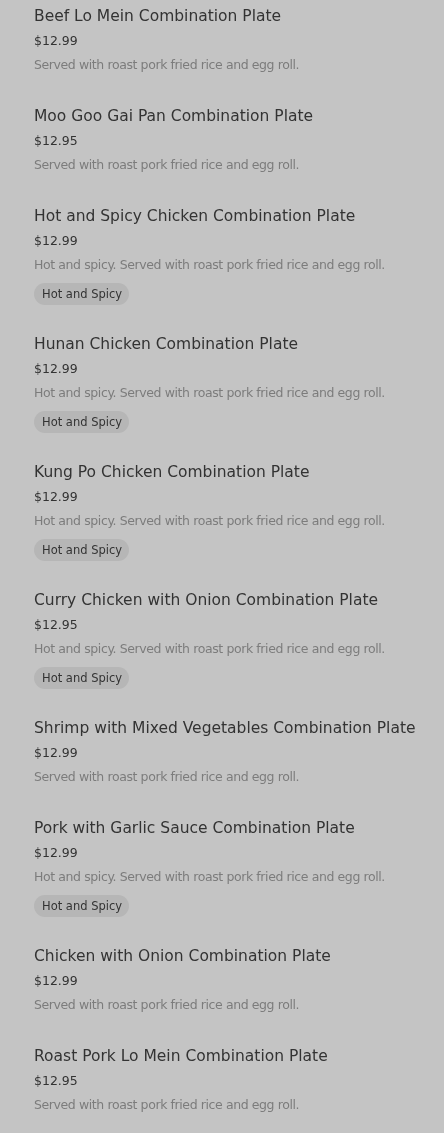  What do you see at coordinates (229, 828) in the screenshot?
I see `item-name: Pork with Garlic Sauce Combination Plate` at bounding box center [229, 828].